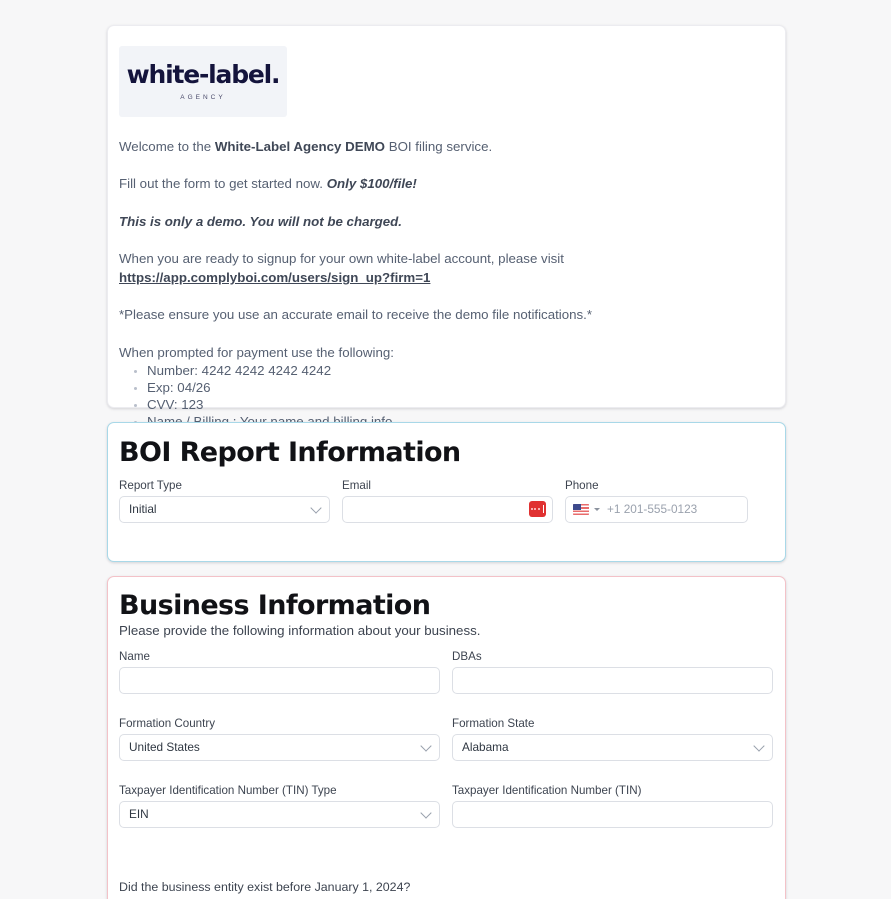 Image resolution: width=891 pixels, height=899 pixels. What do you see at coordinates (612, 814) in the screenshot?
I see `tin-input` at bounding box center [612, 814].